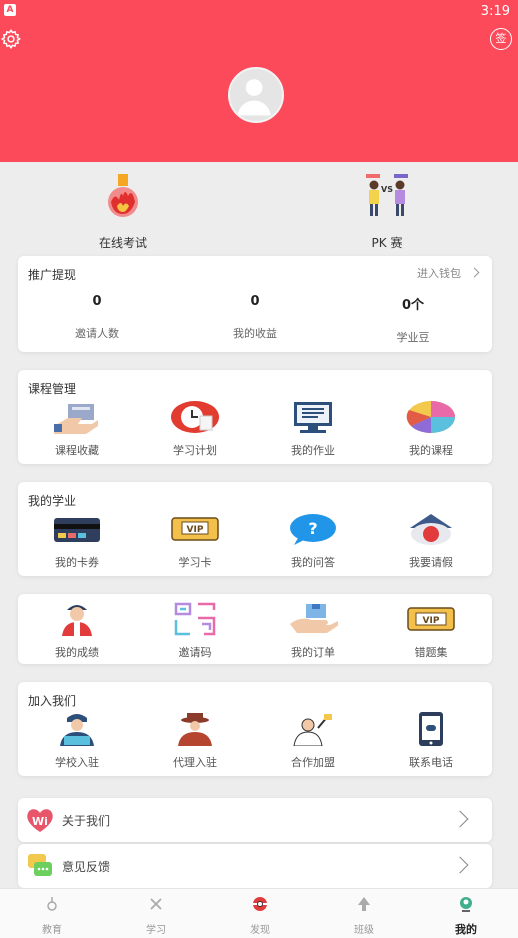  What do you see at coordinates (313, 562) in the screenshot?
I see `item-label: 我的问答` at bounding box center [313, 562].